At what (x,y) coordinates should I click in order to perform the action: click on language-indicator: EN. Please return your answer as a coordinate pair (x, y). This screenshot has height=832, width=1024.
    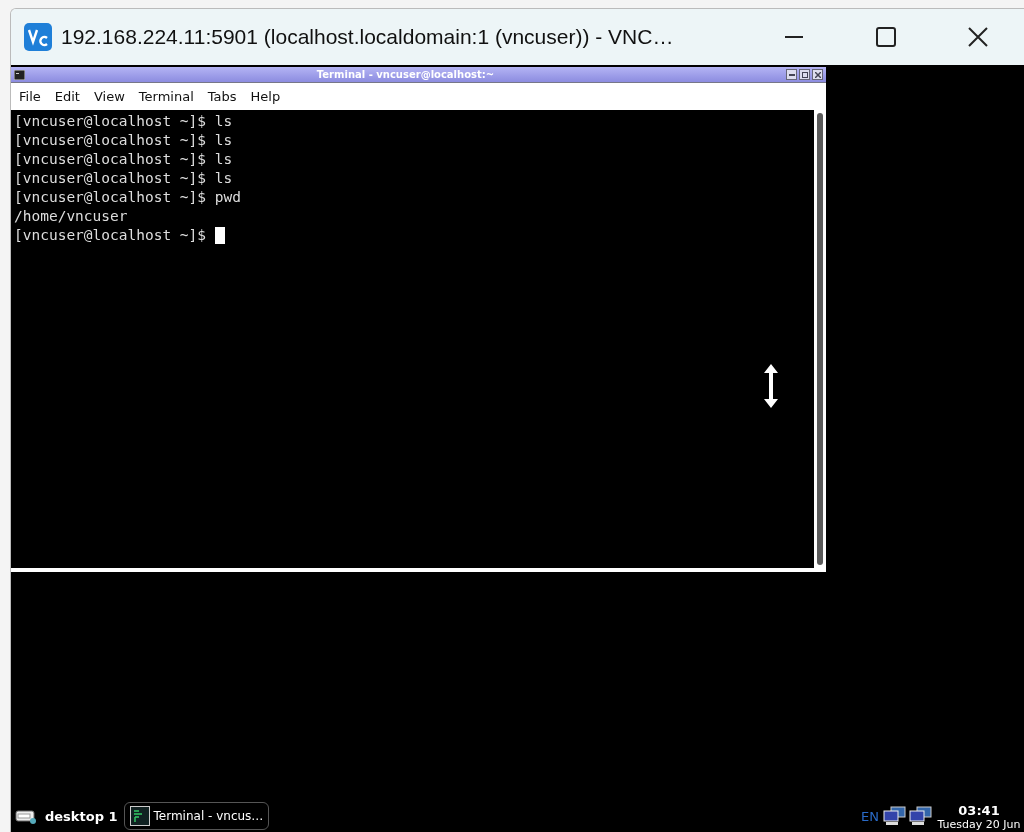
    Looking at the image, I should click on (870, 816).